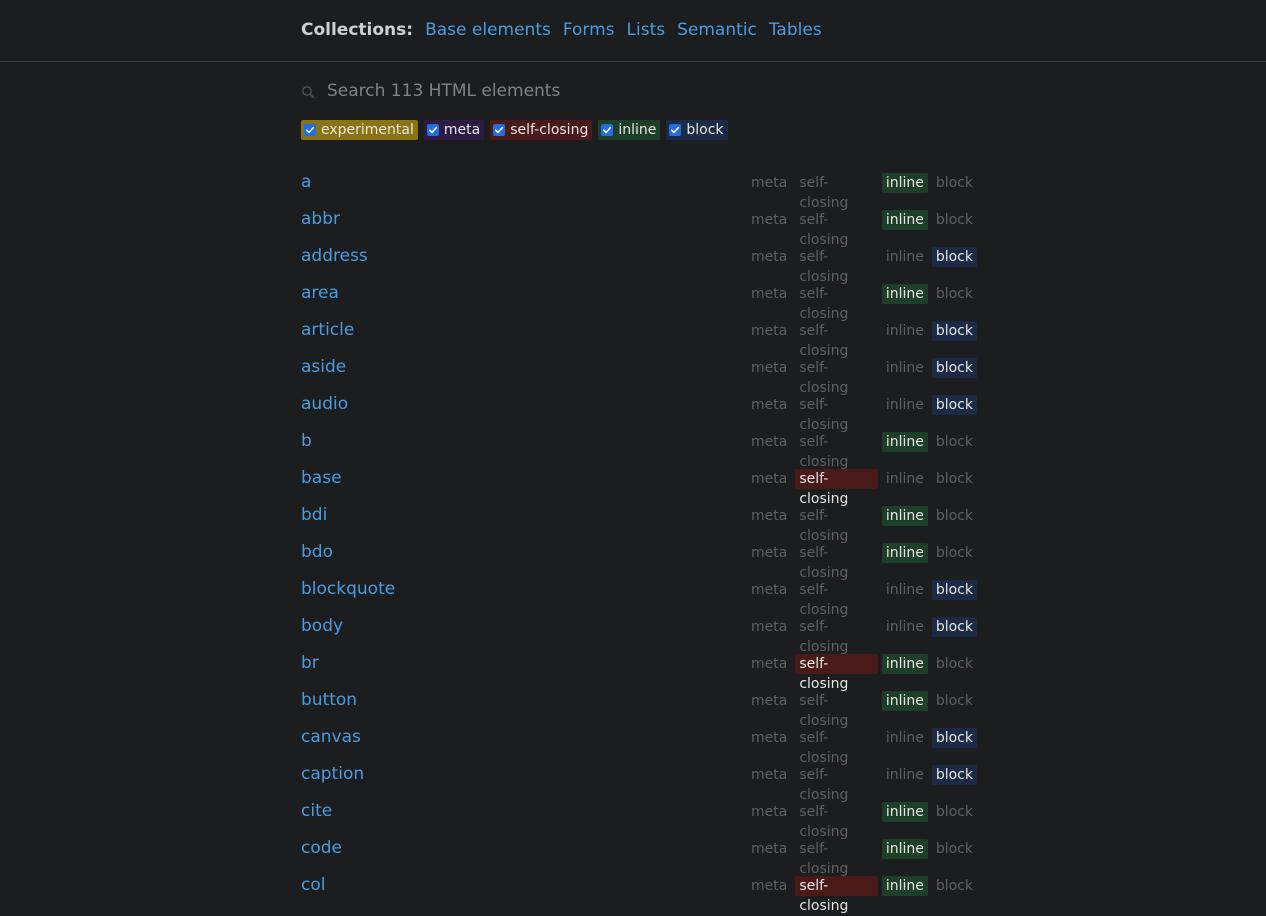 This screenshot has height=916, width=1266. Describe the element at coordinates (795, 30) in the screenshot. I see `nav-link-tables: Tables` at that location.